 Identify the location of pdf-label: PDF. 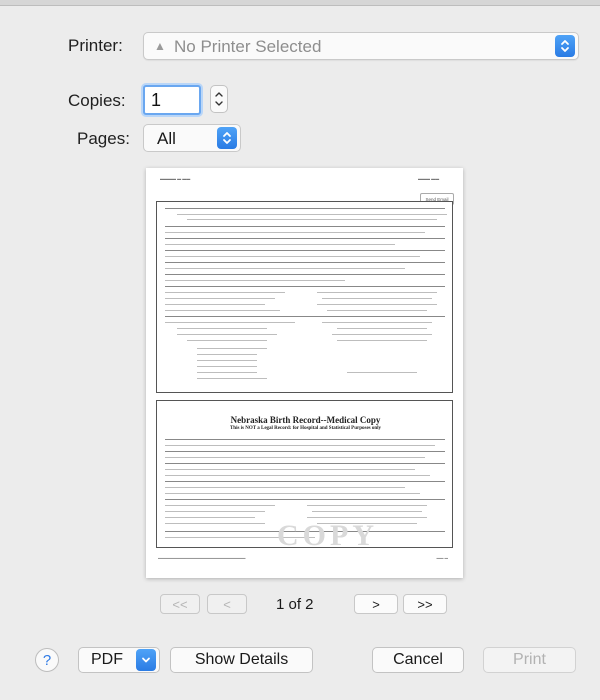
(107, 659).